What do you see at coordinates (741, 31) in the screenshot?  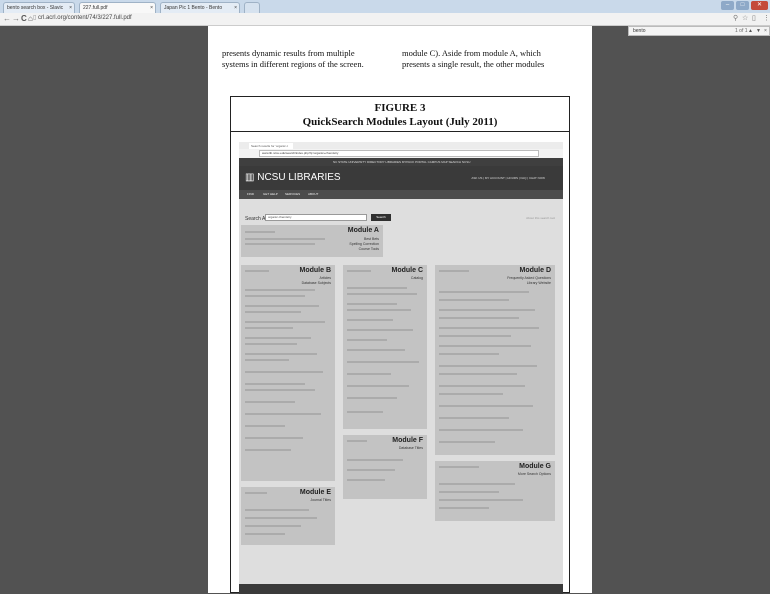 I see `find-count: 1 of 1` at bounding box center [741, 31].